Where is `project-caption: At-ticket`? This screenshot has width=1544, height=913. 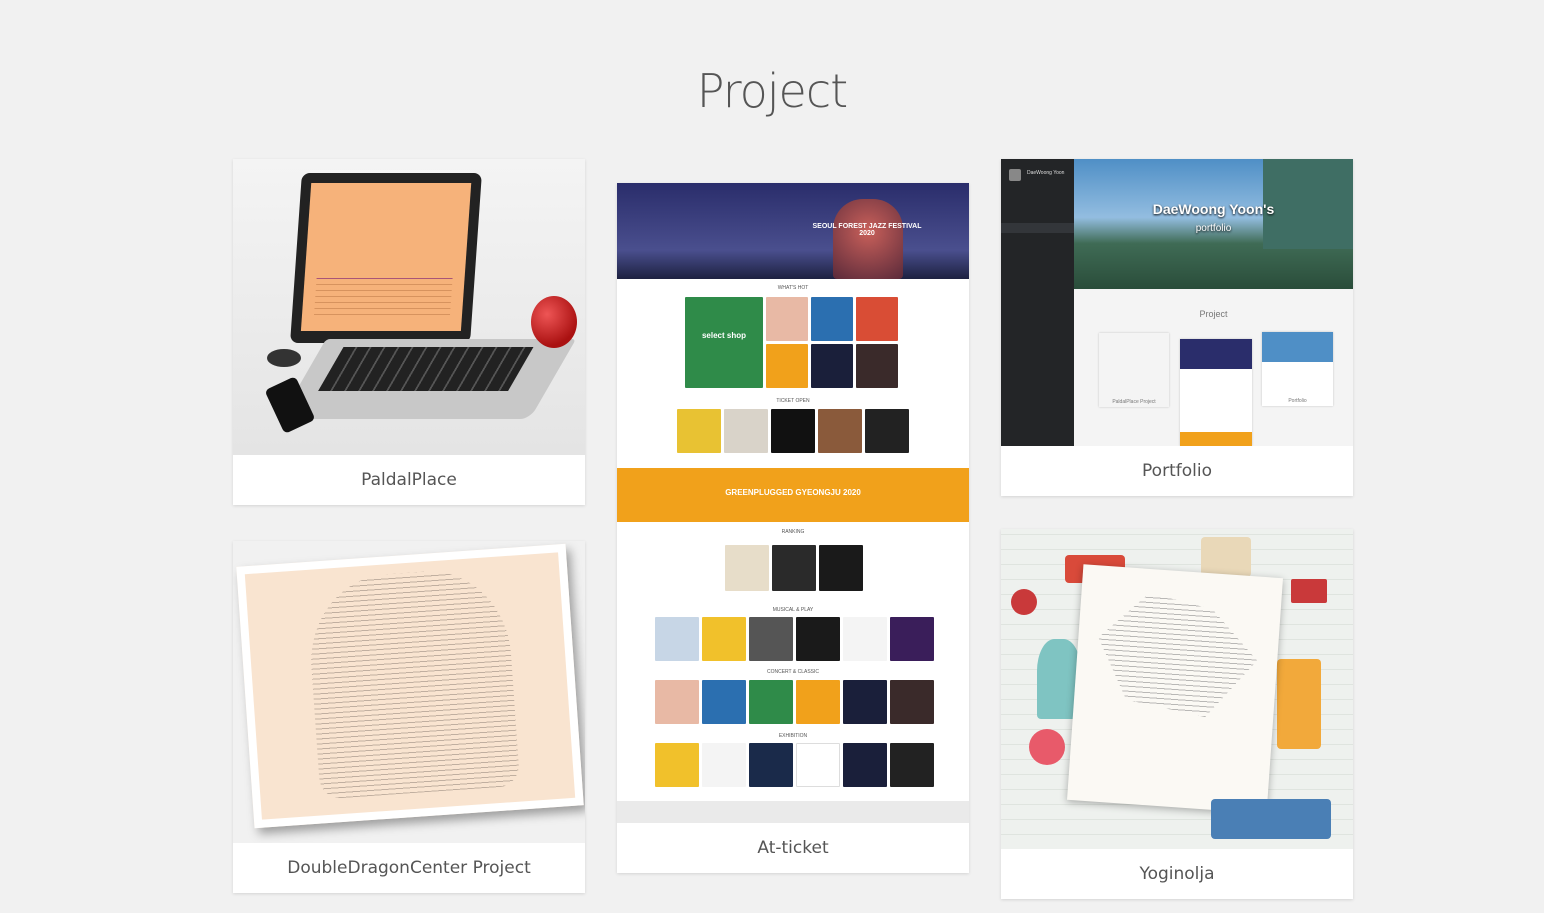
project-caption: At-ticket is located at coordinates (793, 848).